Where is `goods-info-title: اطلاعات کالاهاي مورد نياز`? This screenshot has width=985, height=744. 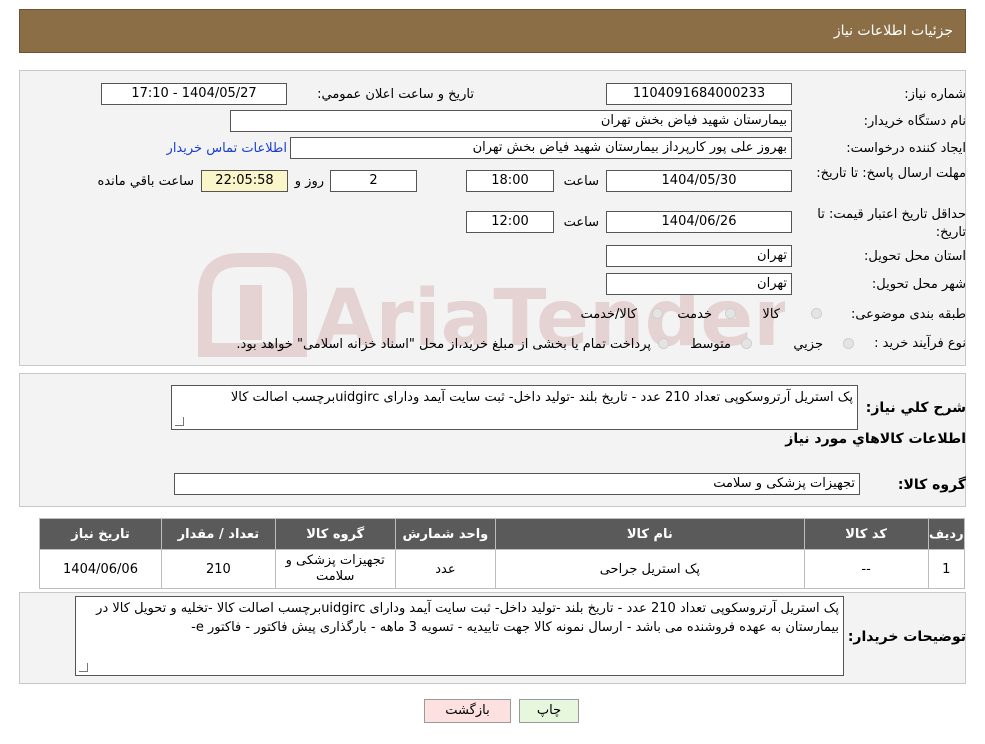
goods-info-title: اطلاعات کالاهاي مورد نياز is located at coordinates (875, 439).